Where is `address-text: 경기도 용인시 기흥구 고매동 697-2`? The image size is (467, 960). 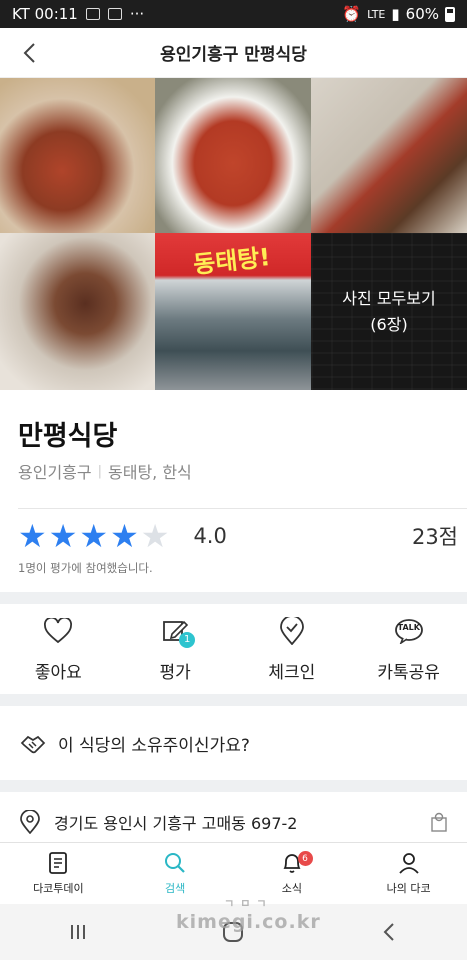 address-text: 경기도 용인시 기흥구 고매동 697-2 is located at coordinates (176, 823).